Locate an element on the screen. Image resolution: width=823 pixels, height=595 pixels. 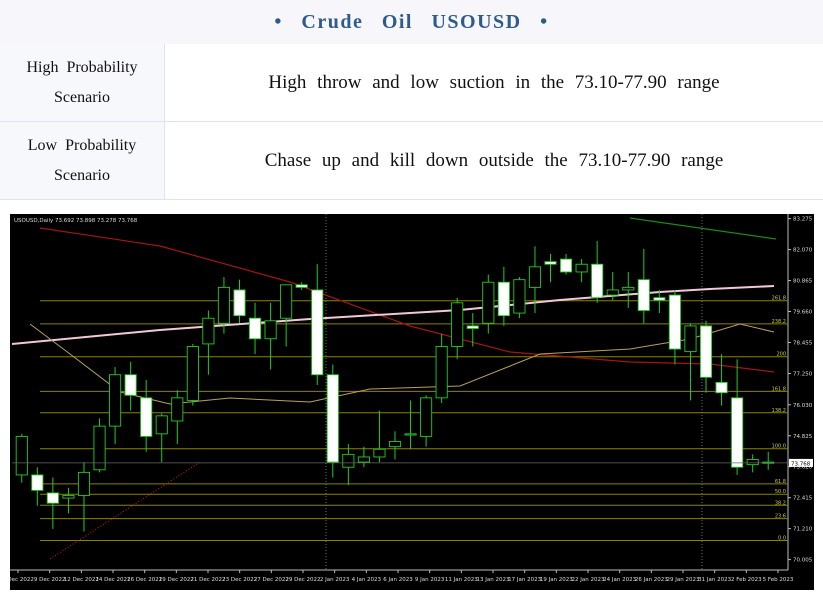
fib-level-label: 61.8 is located at coordinates (780, 482).